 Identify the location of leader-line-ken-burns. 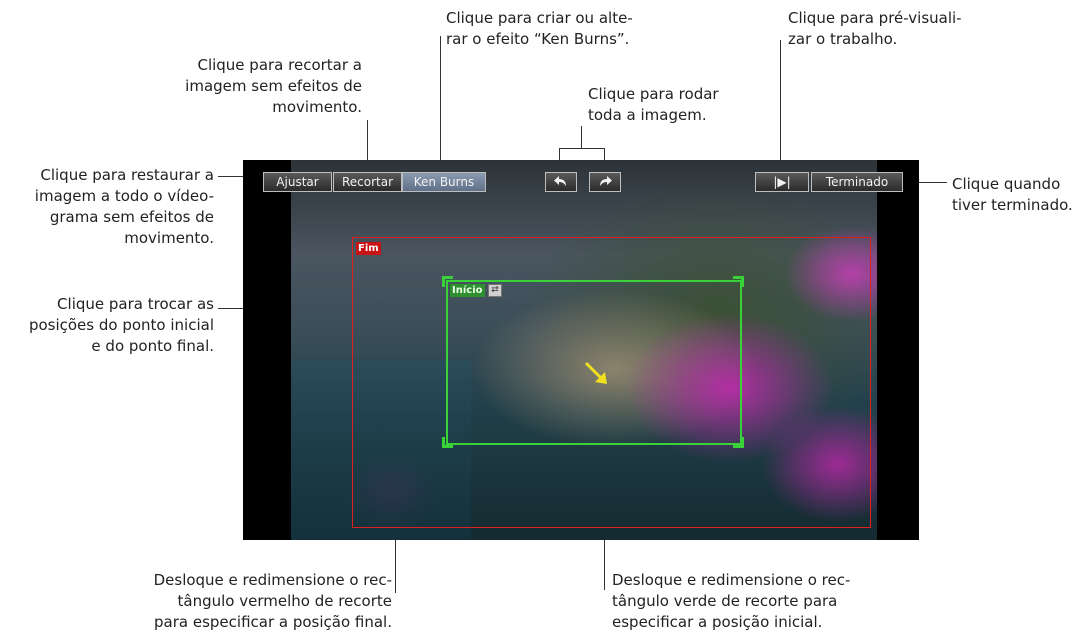
(440, 104).